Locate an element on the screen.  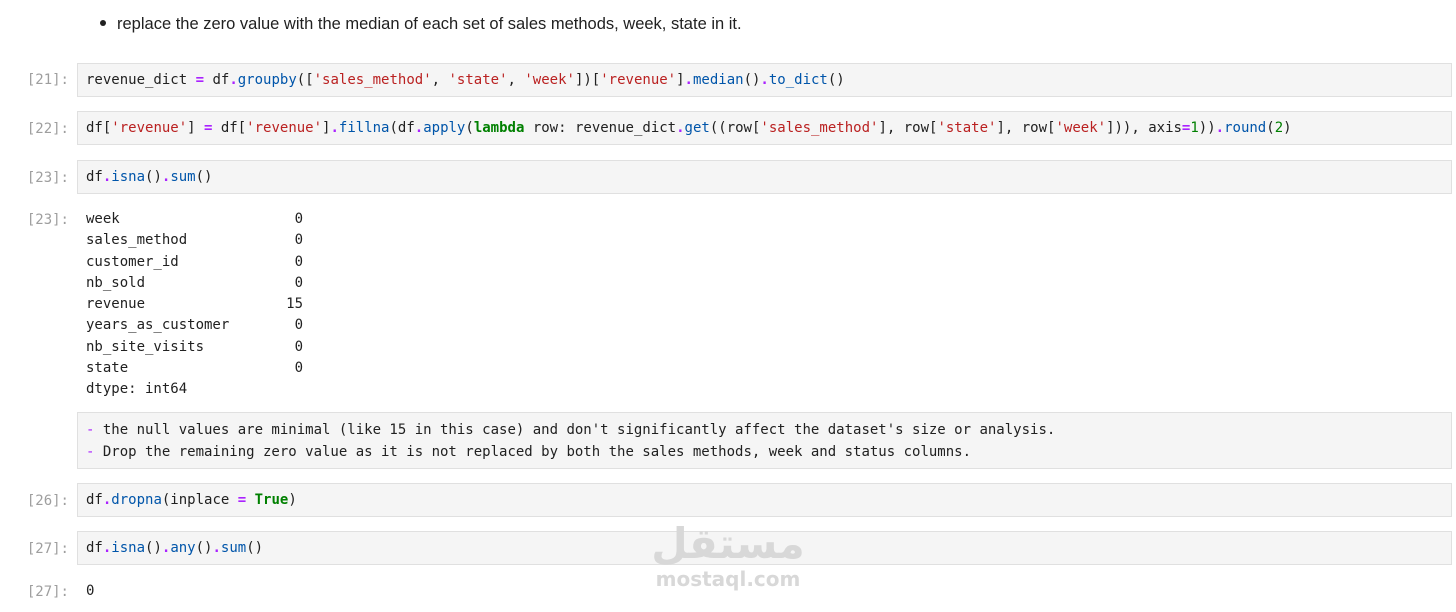
cell-prompt-27: [27]: is located at coordinates (47, 549).